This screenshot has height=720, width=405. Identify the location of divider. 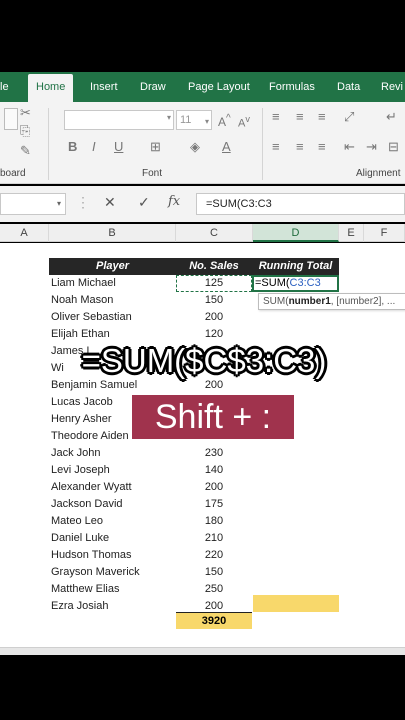
(262, 144).